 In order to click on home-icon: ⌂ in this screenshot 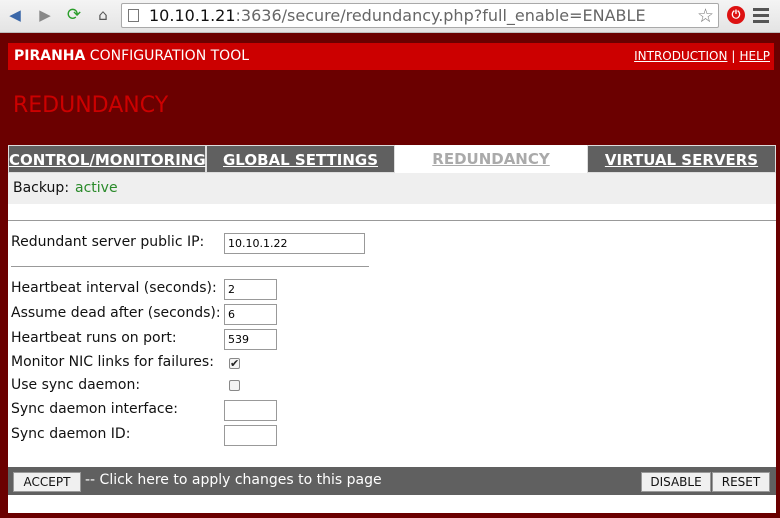, I will do `click(103, 15)`.